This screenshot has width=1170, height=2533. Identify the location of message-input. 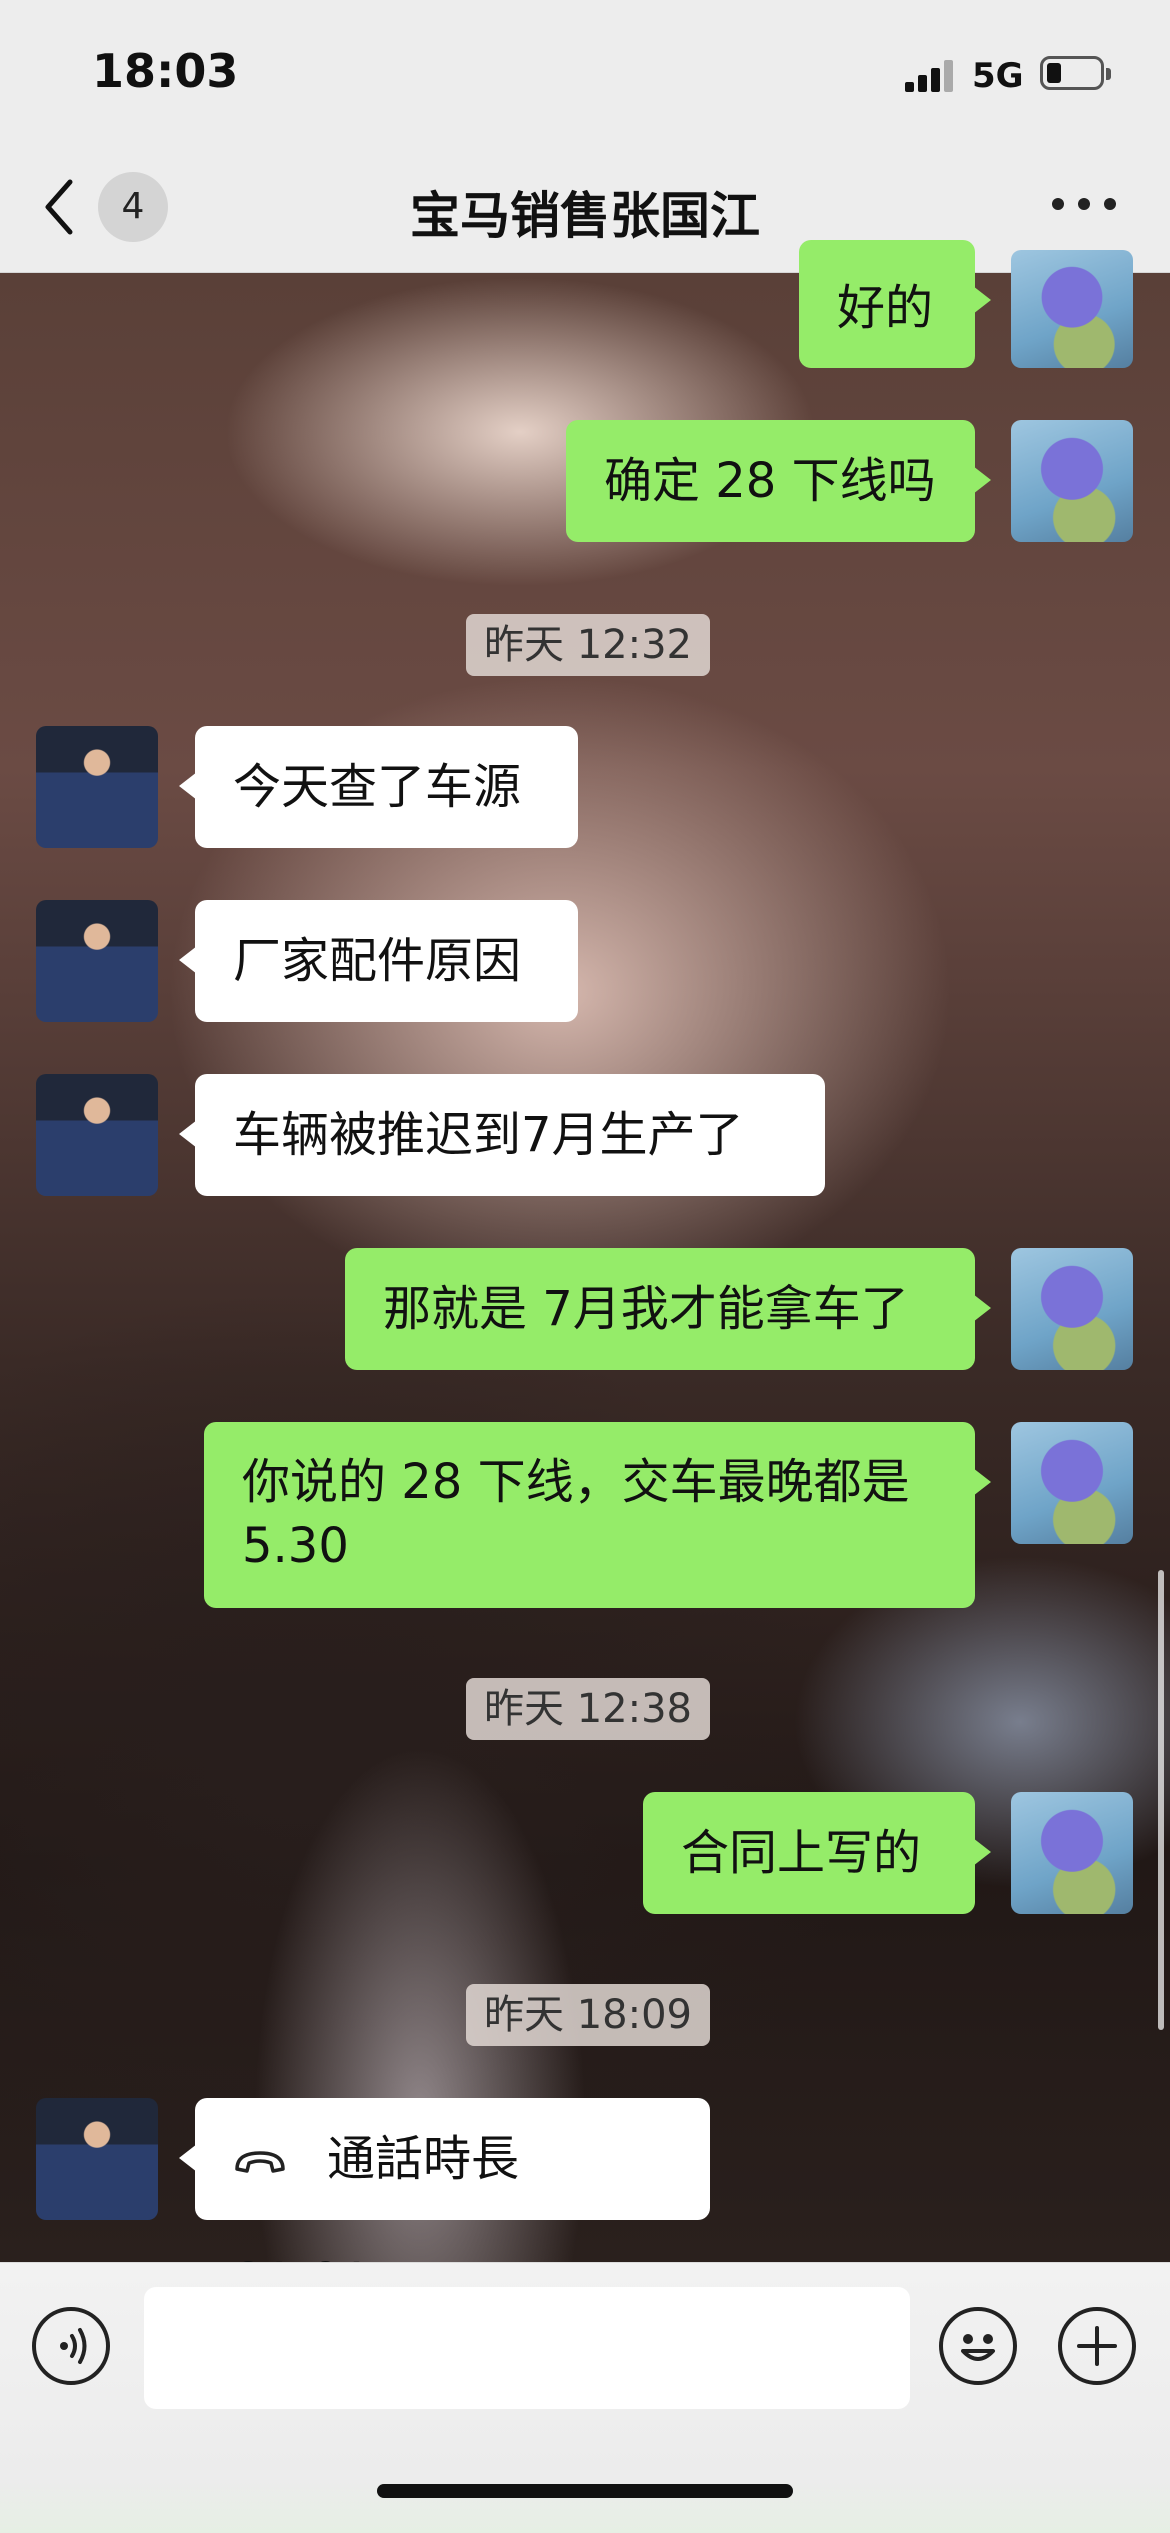
(527, 2348).